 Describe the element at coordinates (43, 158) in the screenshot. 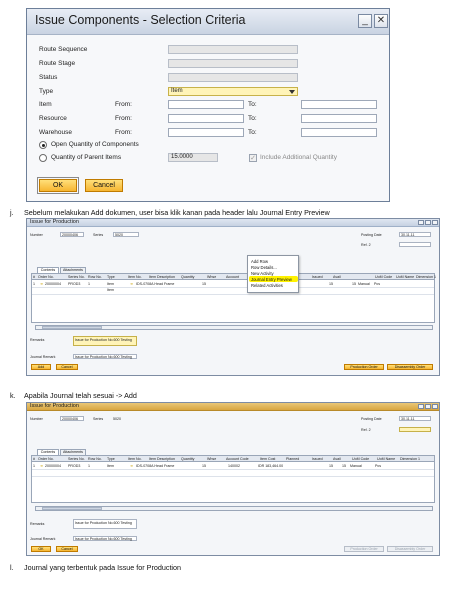

I see `parent-quantity-radio` at that location.